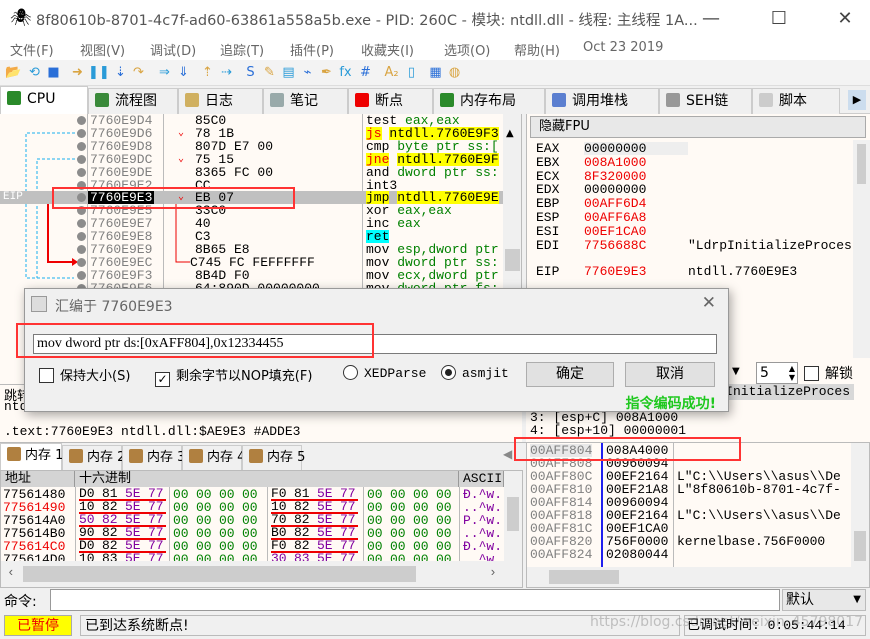 Image resolution: width=870 pixels, height=639 pixels. What do you see at coordinates (120, 72) in the screenshot?
I see `step-into-icon: ⇣` at bounding box center [120, 72].